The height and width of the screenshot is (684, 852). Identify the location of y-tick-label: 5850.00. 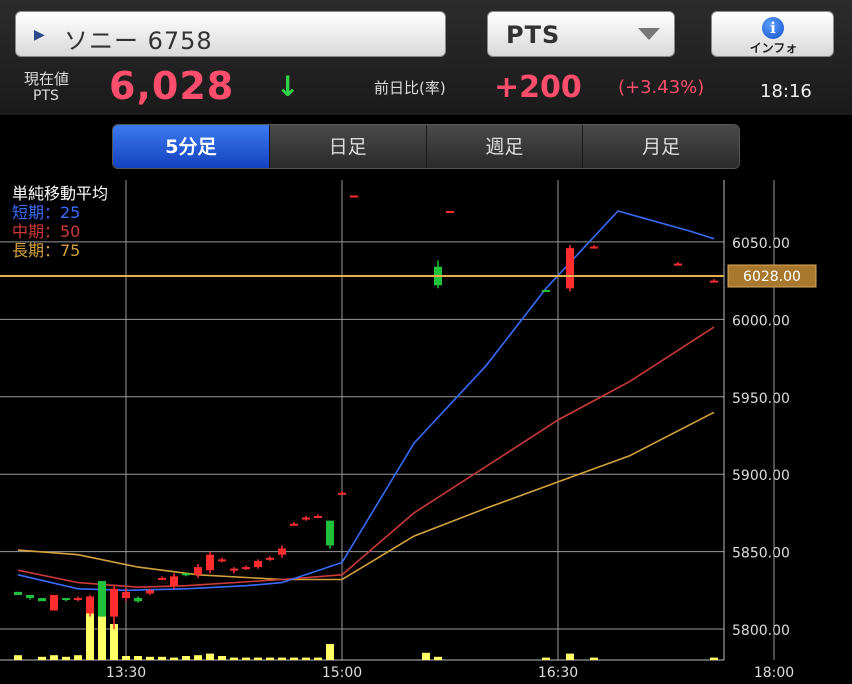
(761, 554).